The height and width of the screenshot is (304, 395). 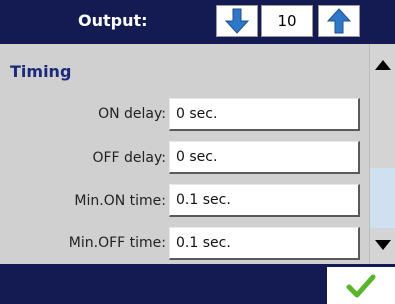 I want to click on output-number-field: 10, so click(x=287, y=21).